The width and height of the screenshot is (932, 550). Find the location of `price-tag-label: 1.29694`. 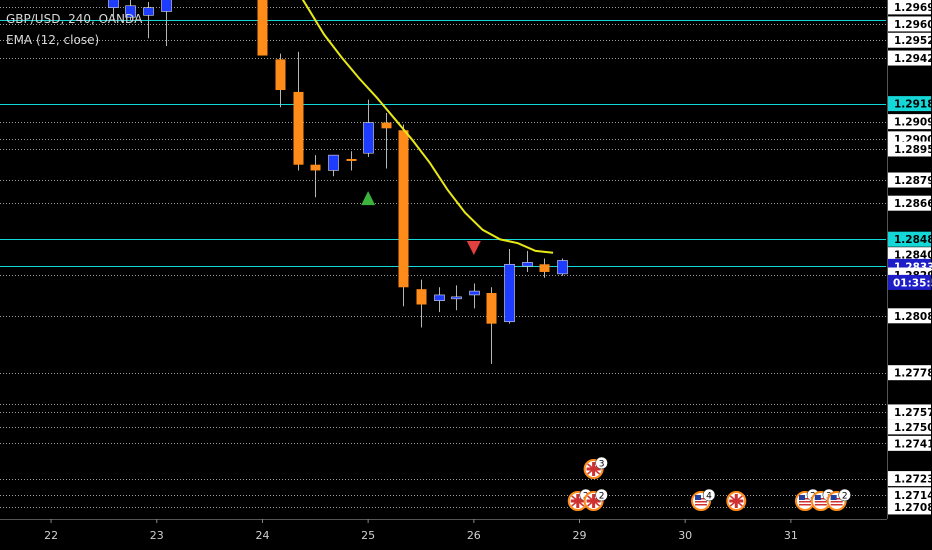

price-tag-label: 1.29694 is located at coordinates (913, 8).